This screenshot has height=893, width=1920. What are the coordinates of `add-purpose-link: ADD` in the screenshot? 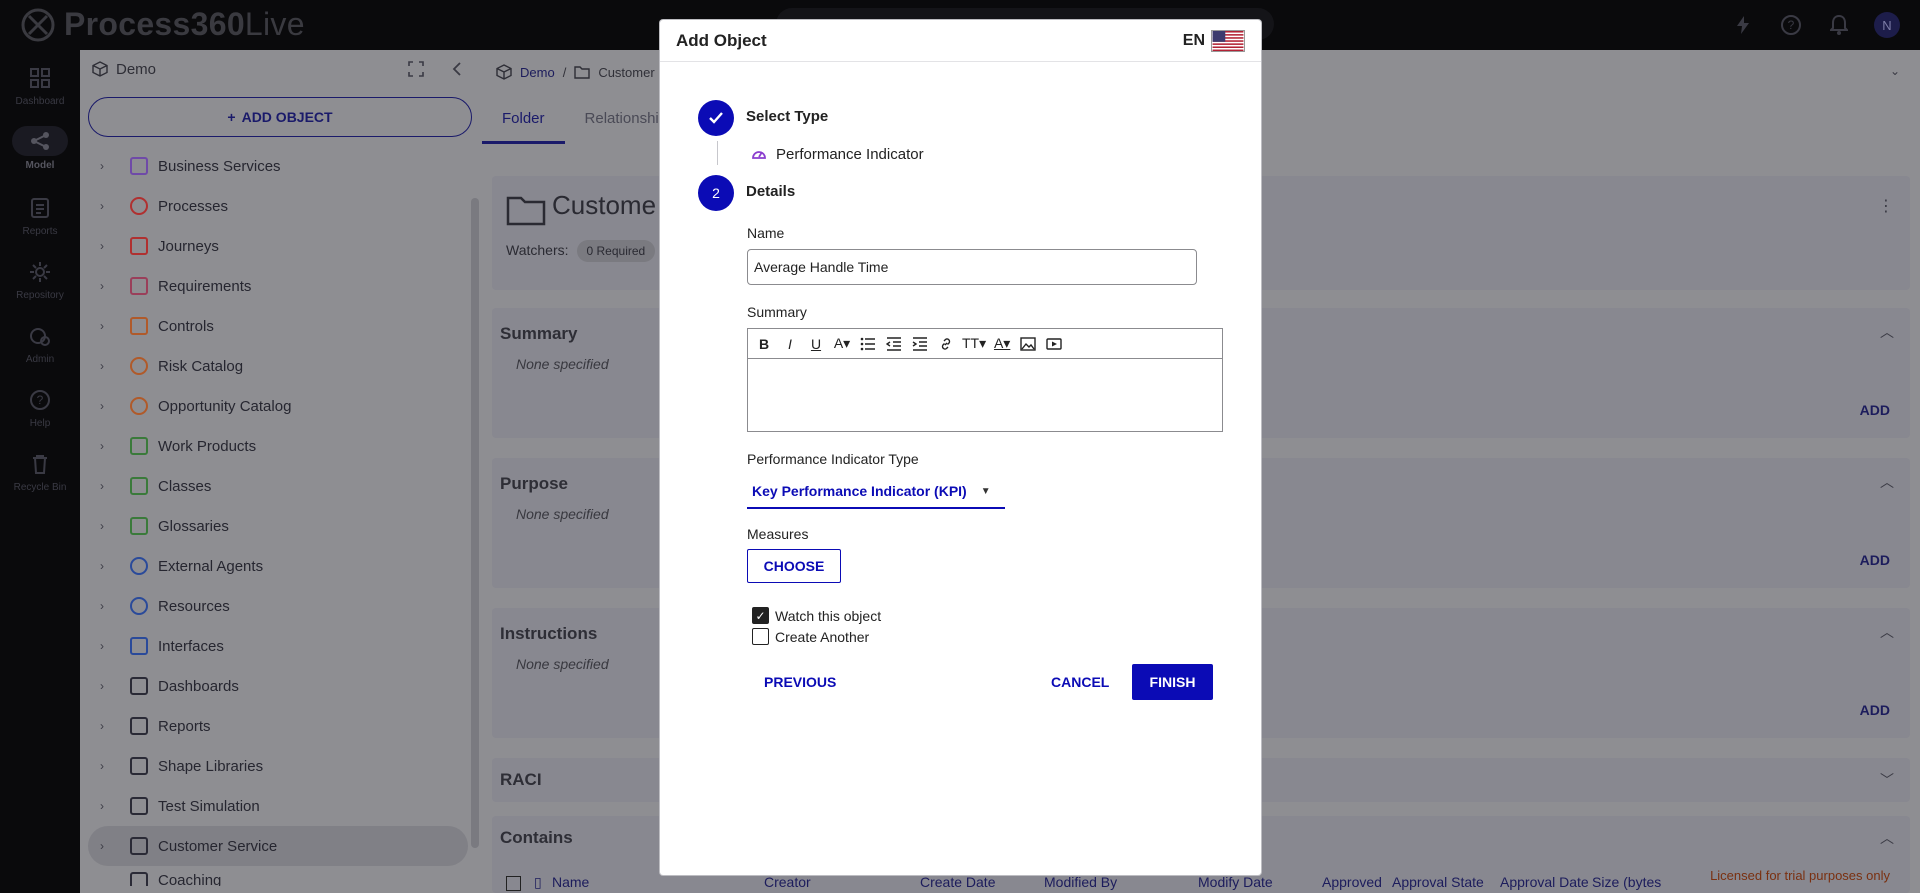 It's located at (1875, 560).